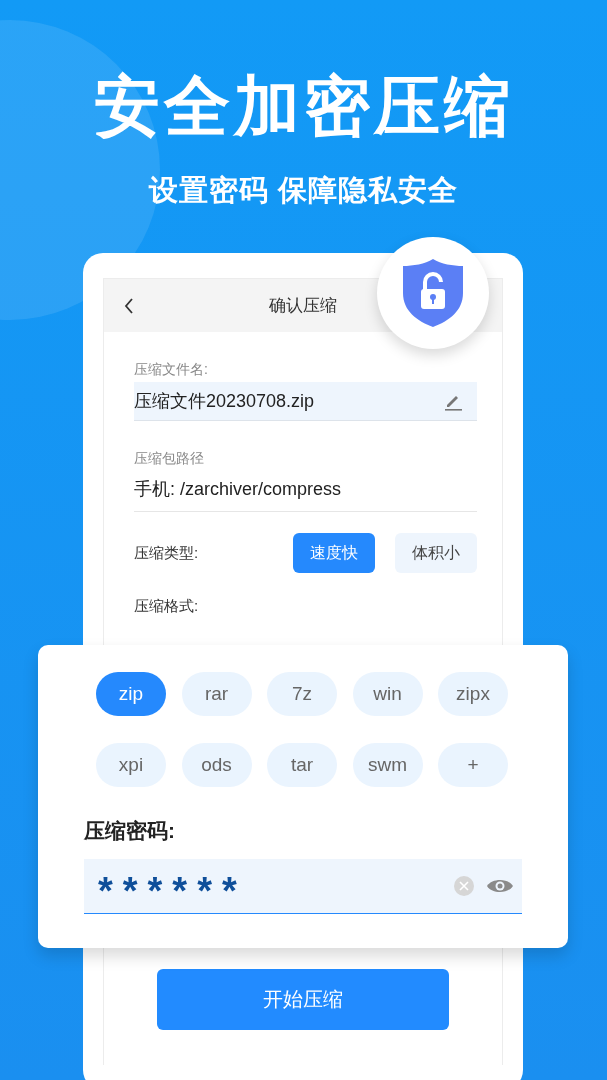 This screenshot has height=1080, width=607. I want to click on format-chip: zipx, so click(473, 694).